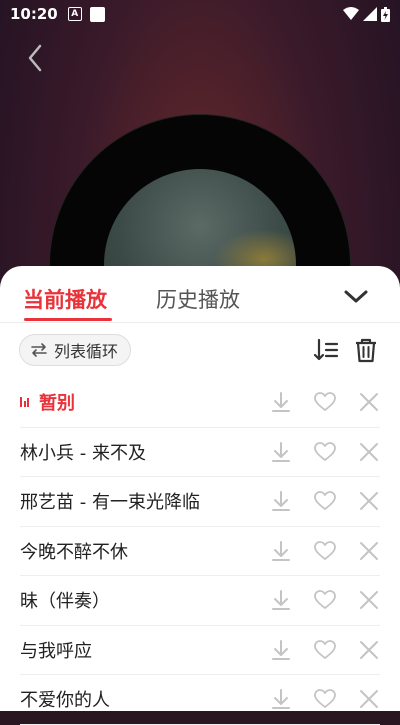 Image resolution: width=400 pixels, height=725 pixels. I want to click on song-row: 邢艺苗 - 有一束光降临, so click(200, 502).